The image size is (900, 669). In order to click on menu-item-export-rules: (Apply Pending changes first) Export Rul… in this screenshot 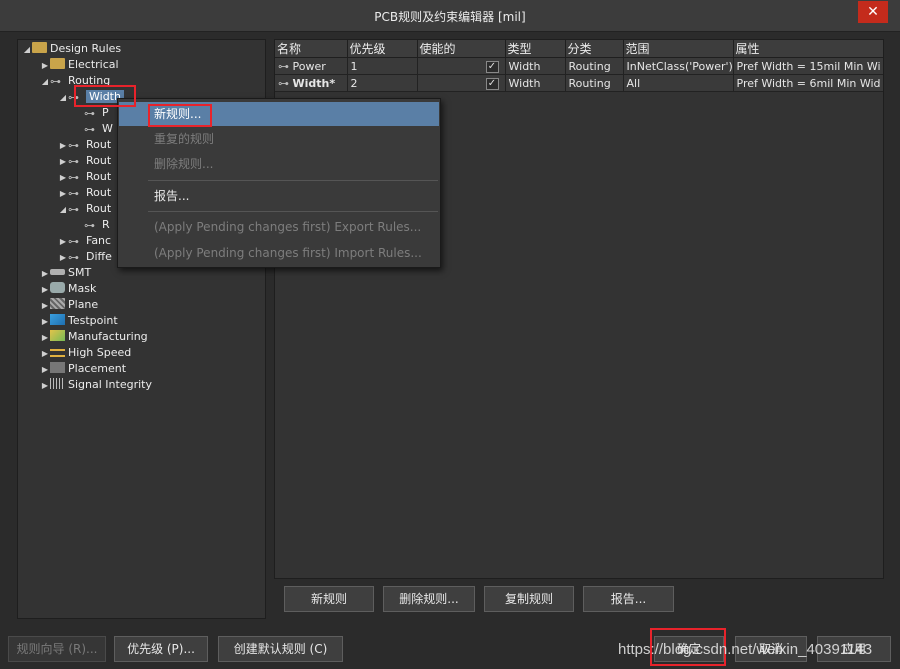, I will do `click(279, 227)`.